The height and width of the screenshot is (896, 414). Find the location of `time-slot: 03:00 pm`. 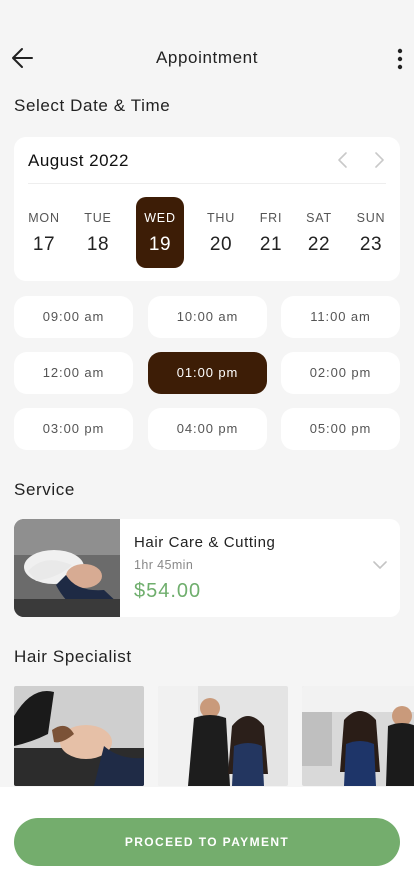

time-slot: 03:00 pm is located at coordinates (73, 429).